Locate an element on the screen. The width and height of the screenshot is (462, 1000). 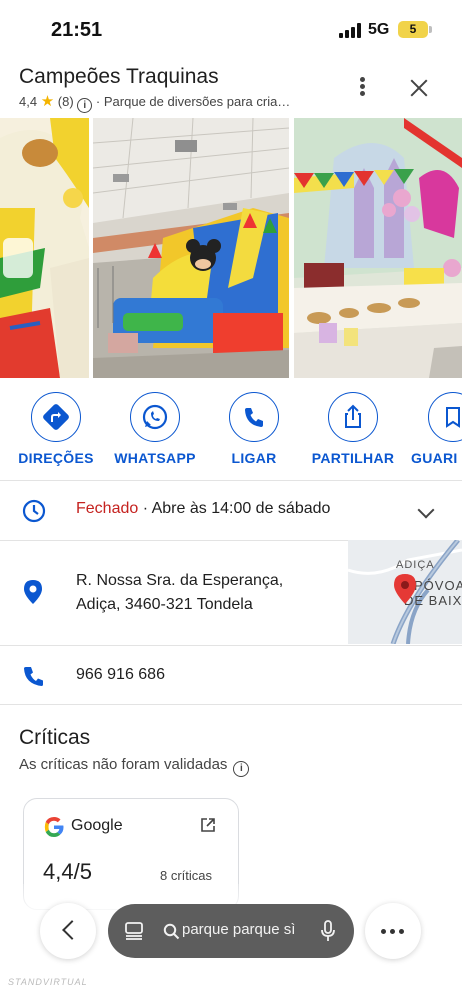
microphone-icon is located at coordinates (328, 931).